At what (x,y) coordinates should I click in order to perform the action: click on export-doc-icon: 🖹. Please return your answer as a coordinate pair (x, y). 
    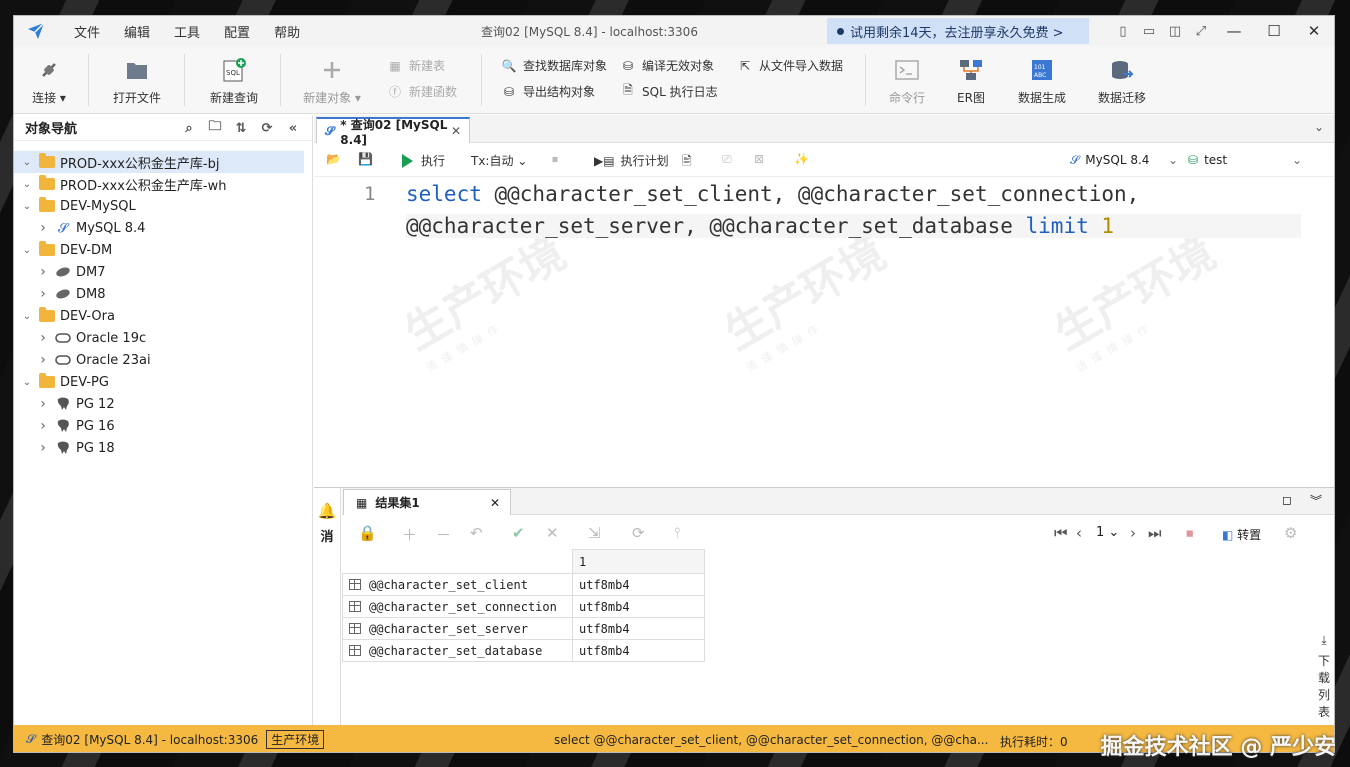
    Looking at the image, I should click on (687, 162).